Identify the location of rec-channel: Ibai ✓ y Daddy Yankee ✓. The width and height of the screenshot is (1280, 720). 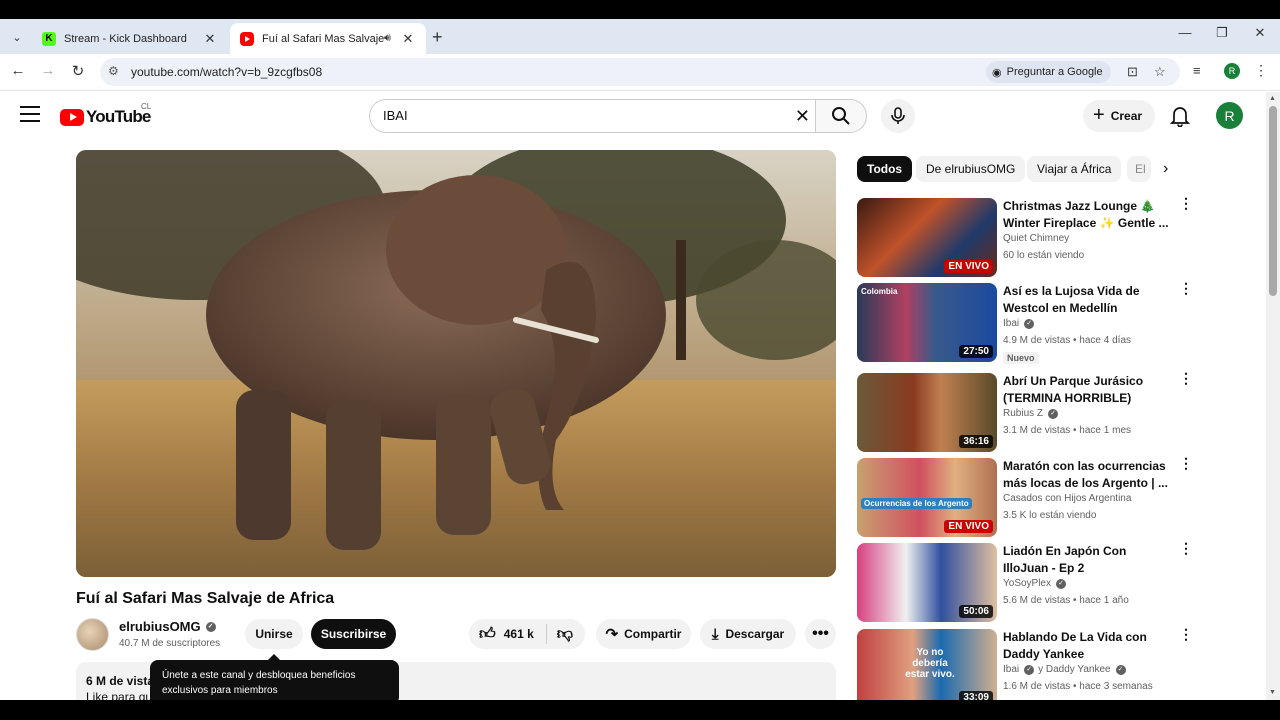
(1064, 669).